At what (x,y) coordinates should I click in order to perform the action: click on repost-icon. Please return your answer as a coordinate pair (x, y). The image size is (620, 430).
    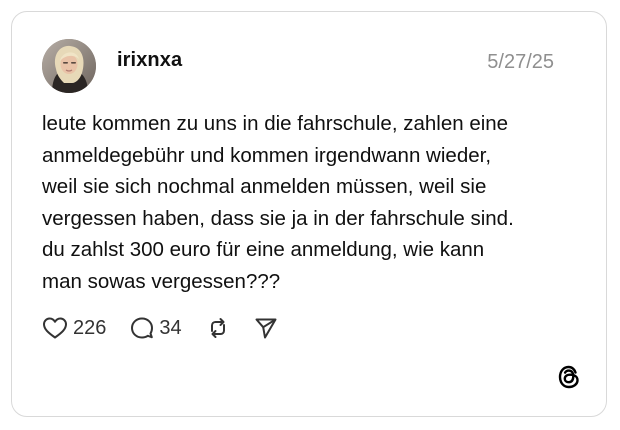
    Looking at the image, I should click on (218, 328).